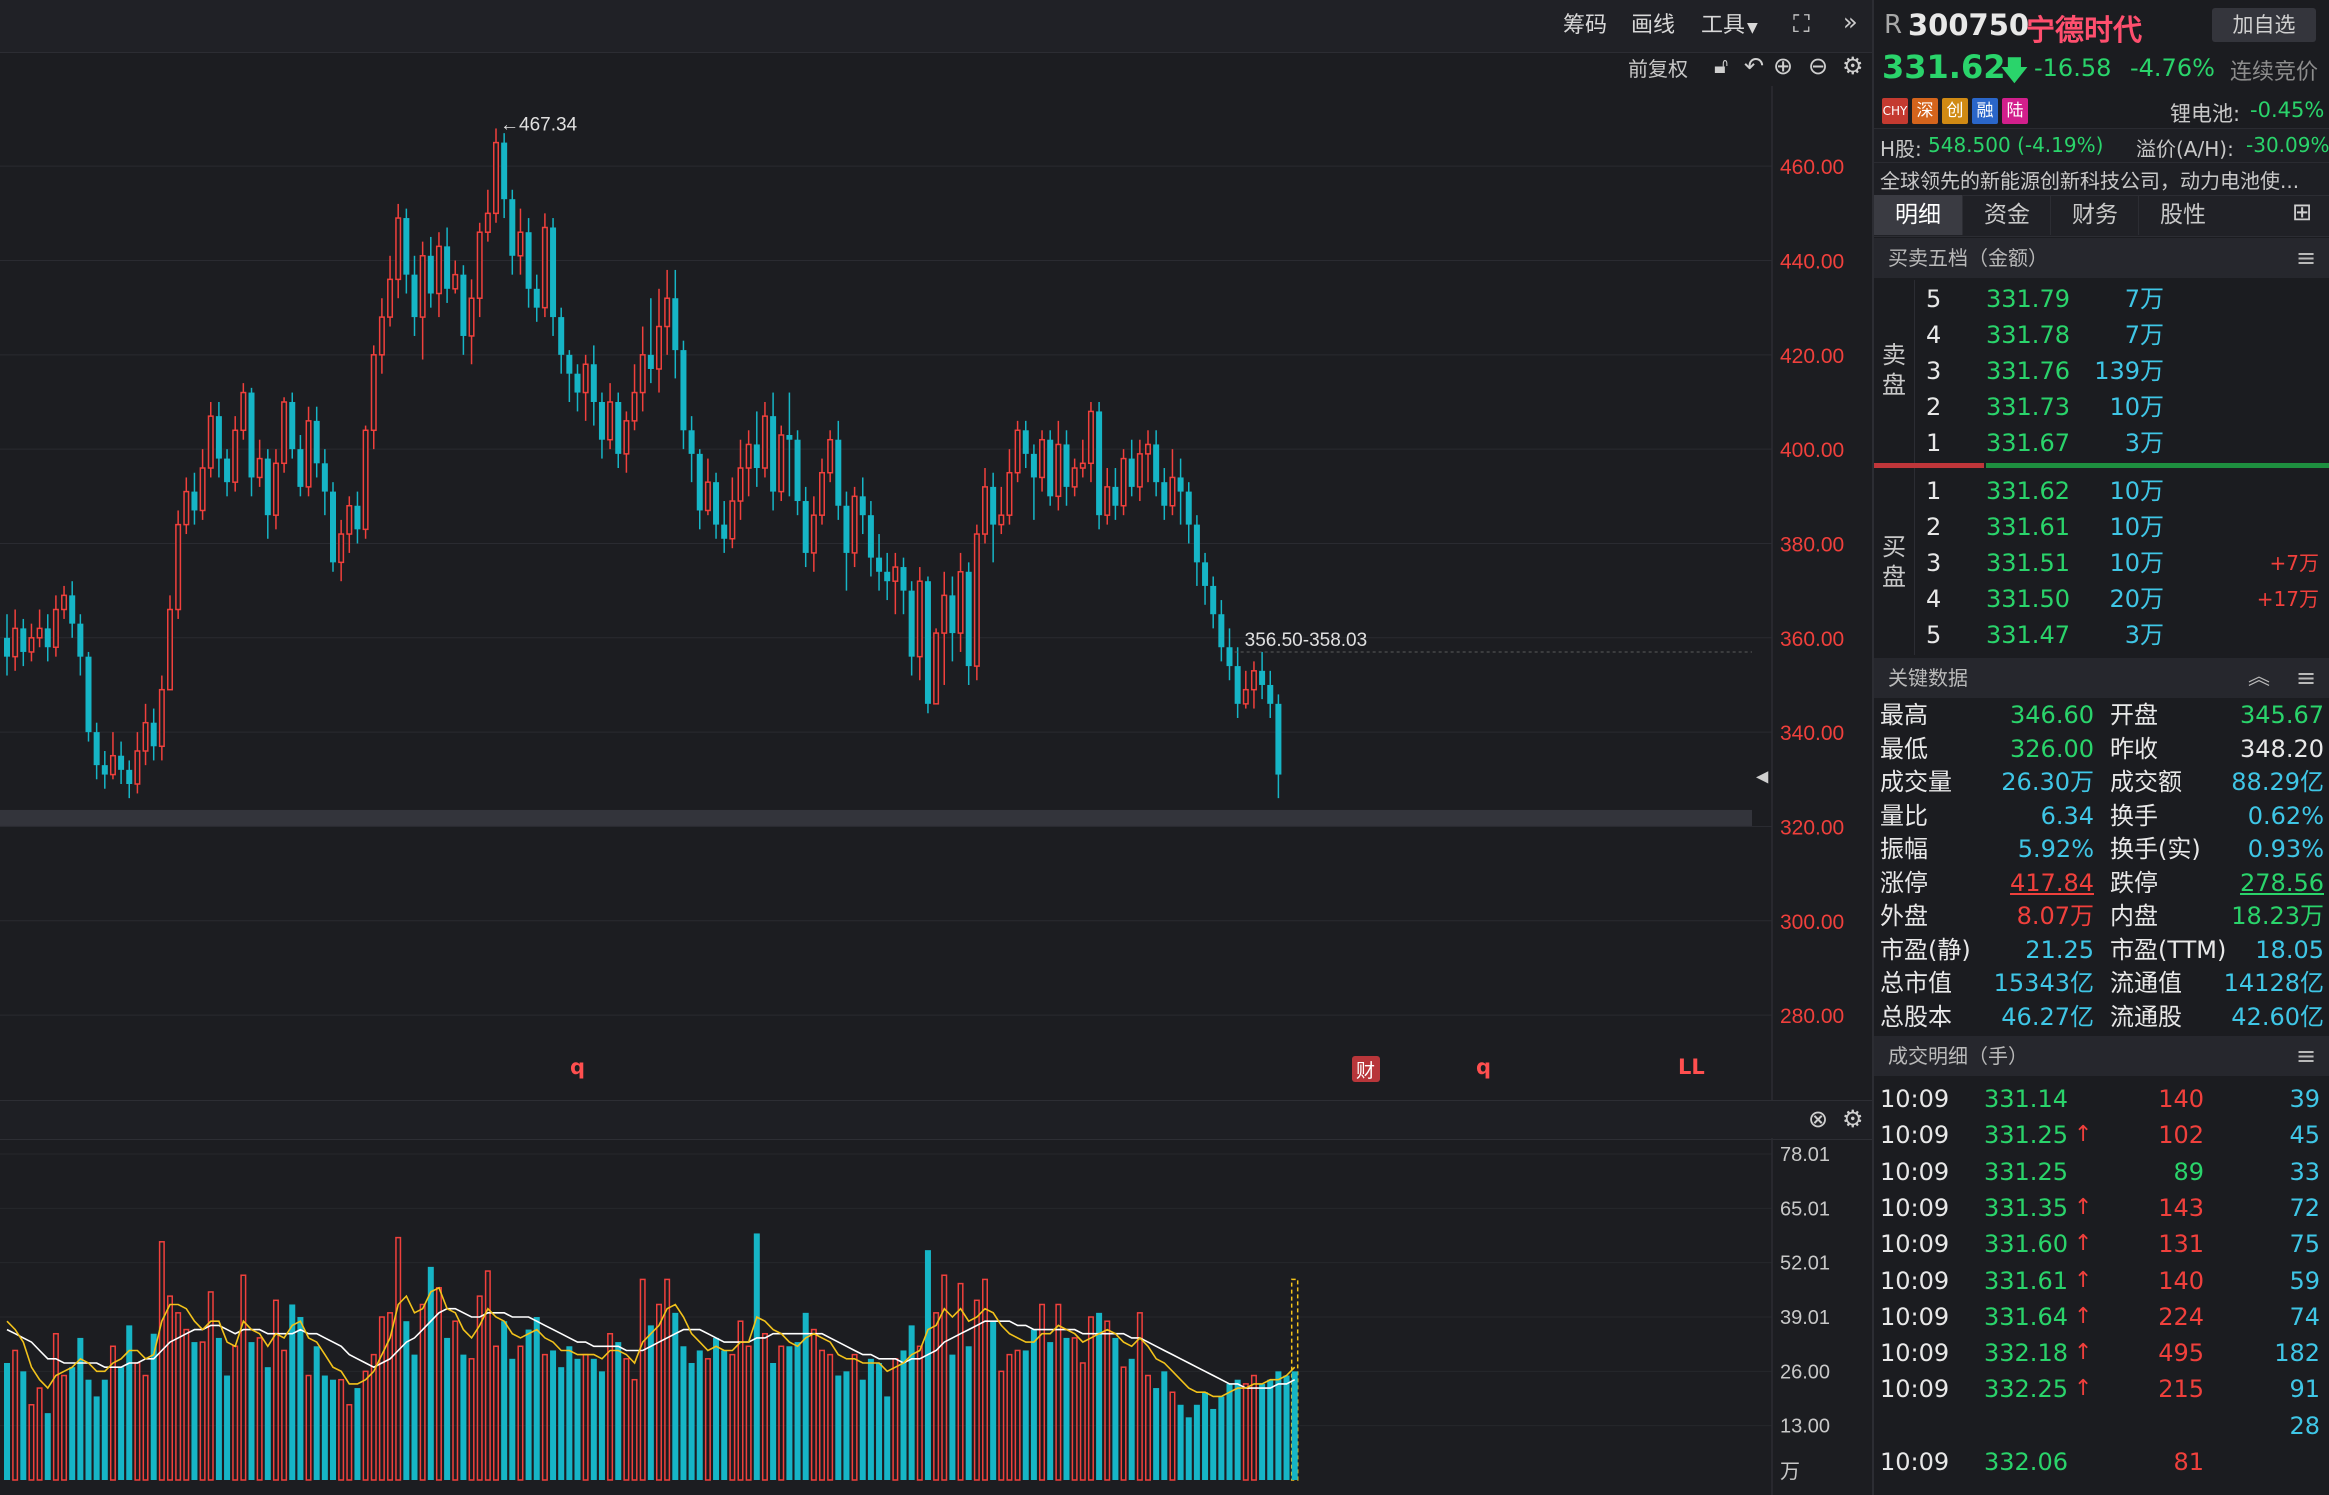 This screenshot has width=2329, height=1495. What do you see at coordinates (2094, 215) in the screenshot?
I see `tab-finance: 财务` at bounding box center [2094, 215].